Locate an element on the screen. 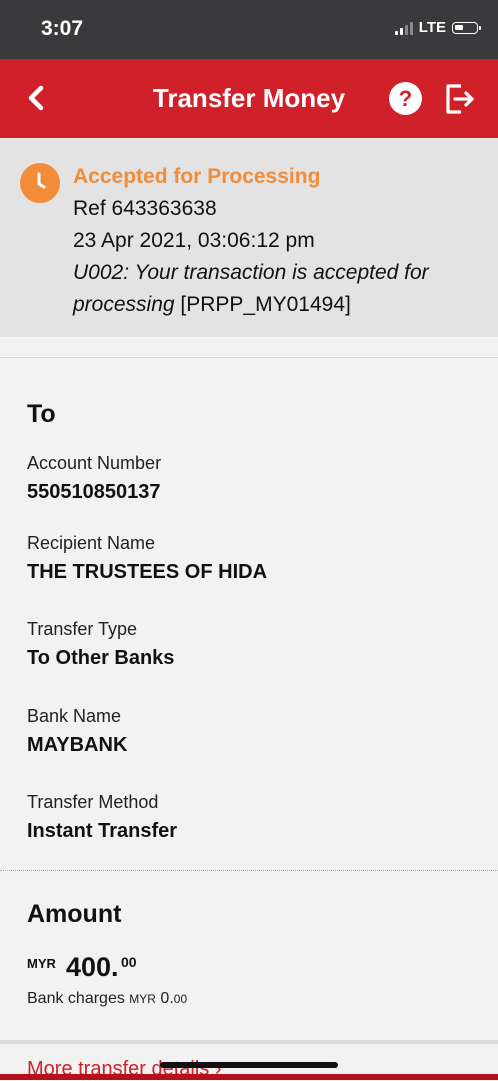 The width and height of the screenshot is (498, 1081). field-value: MAYBANK is located at coordinates (77, 745).